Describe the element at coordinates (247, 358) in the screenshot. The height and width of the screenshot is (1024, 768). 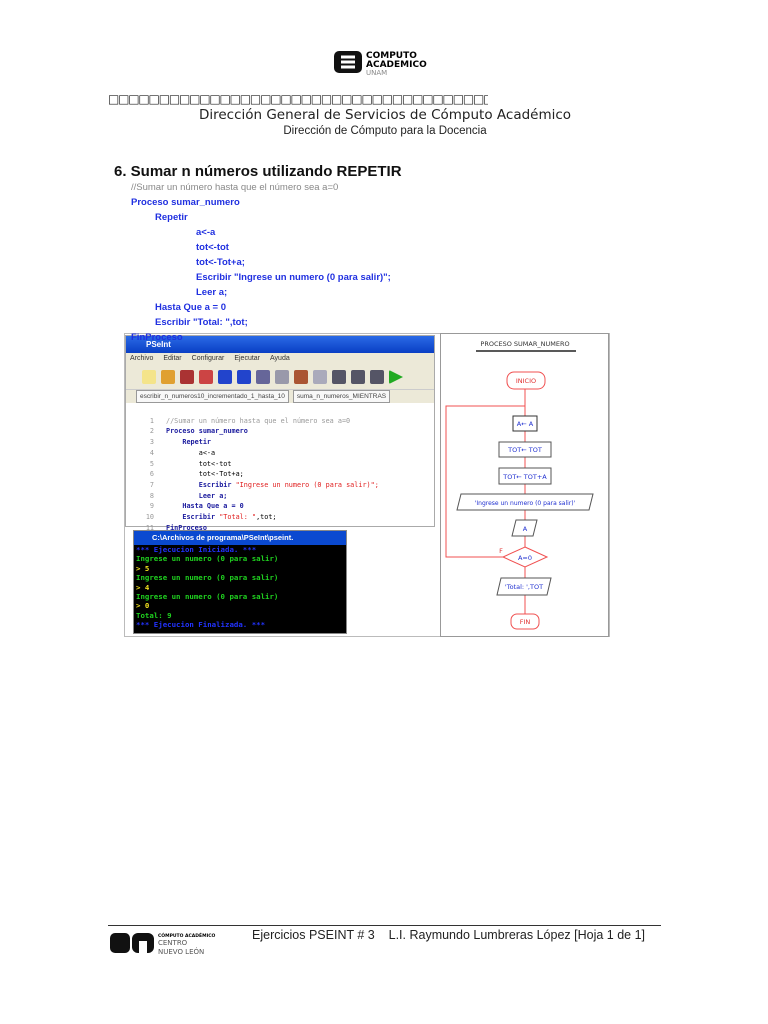
I see `menu-ejecutar: Ejecutar` at that location.